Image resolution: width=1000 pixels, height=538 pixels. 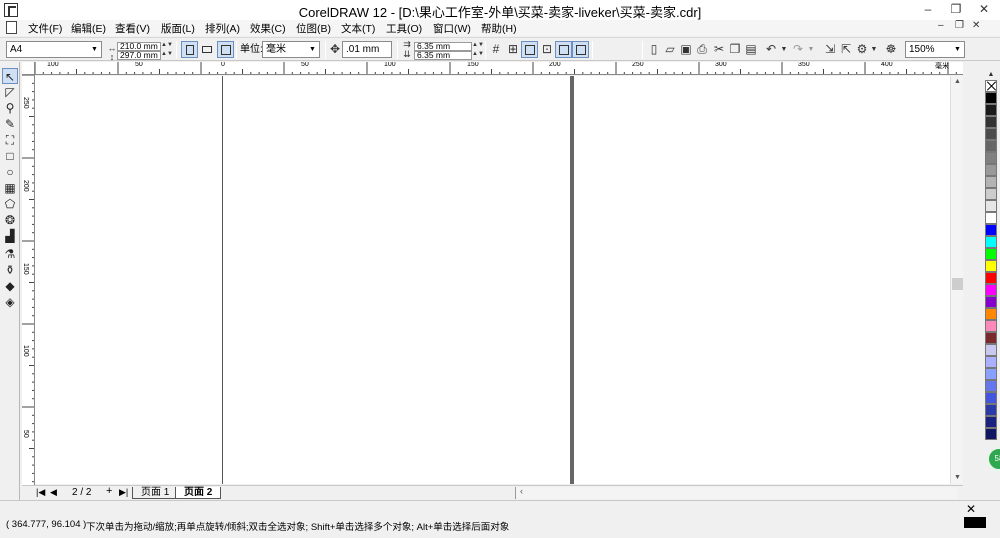 I want to click on portrait-button, so click(x=189, y=49).